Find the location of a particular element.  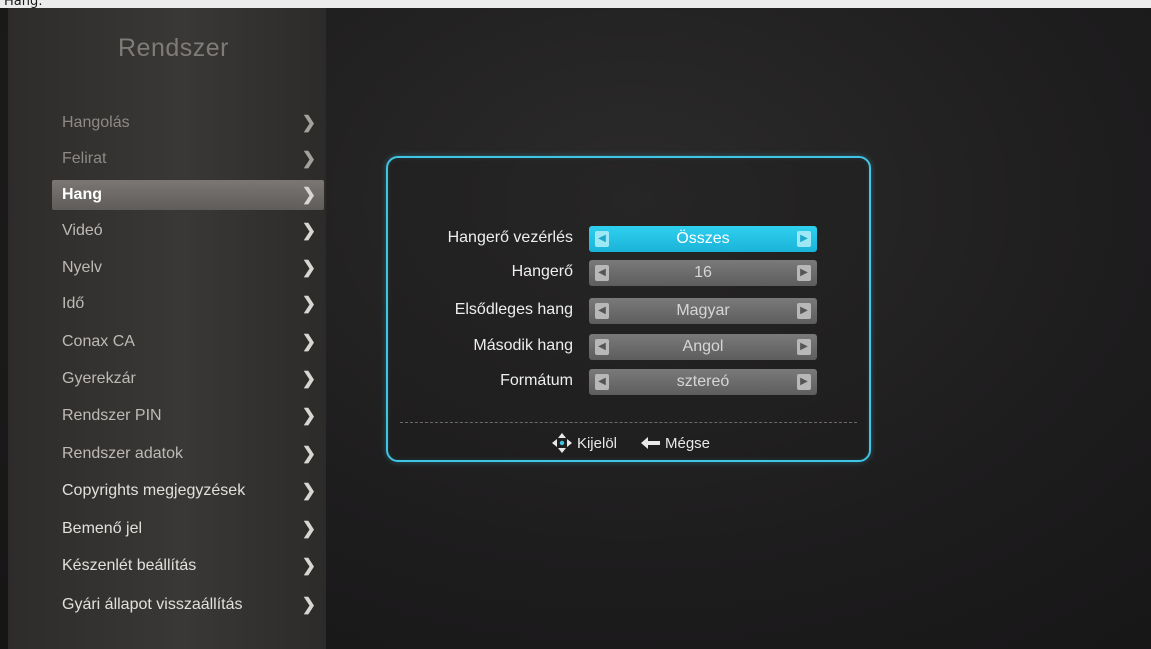

sidebar-item-gyerekzar: Gyerekzár ❯ is located at coordinates (188, 379).